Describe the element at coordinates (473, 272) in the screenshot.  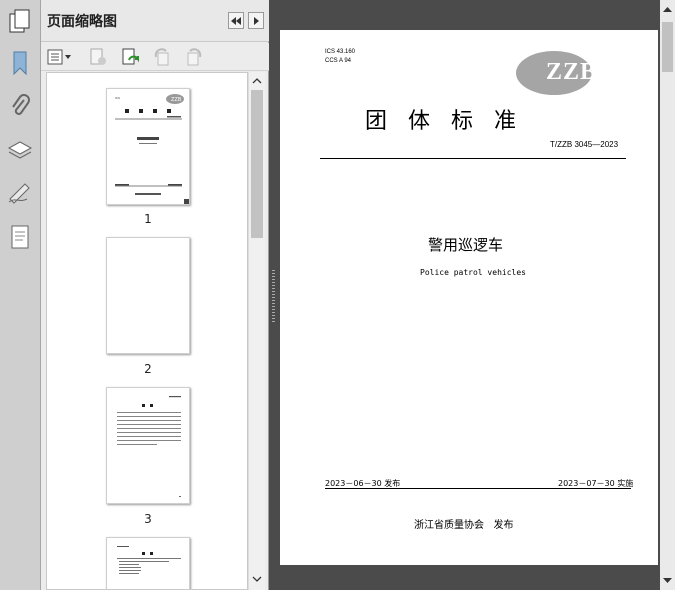
I see `document-title-en: Police patrol vehicles` at that location.